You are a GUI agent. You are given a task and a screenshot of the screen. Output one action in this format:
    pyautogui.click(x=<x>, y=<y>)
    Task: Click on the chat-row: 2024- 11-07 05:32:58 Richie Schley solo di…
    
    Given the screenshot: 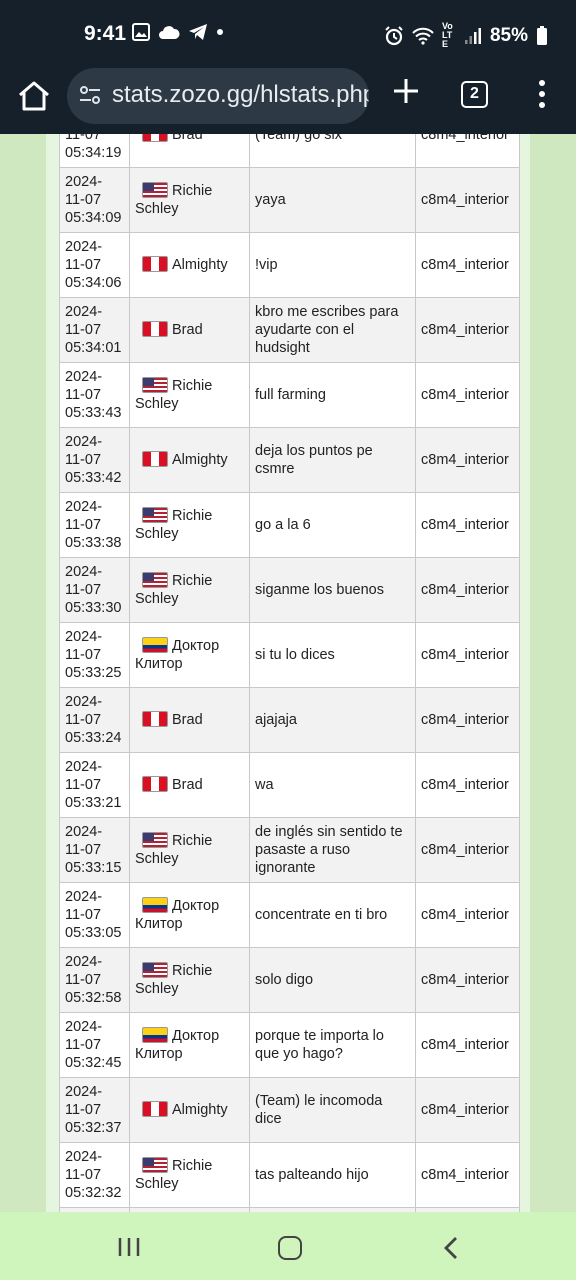 What is the action you would take?
    pyautogui.click(x=289, y=980)
    